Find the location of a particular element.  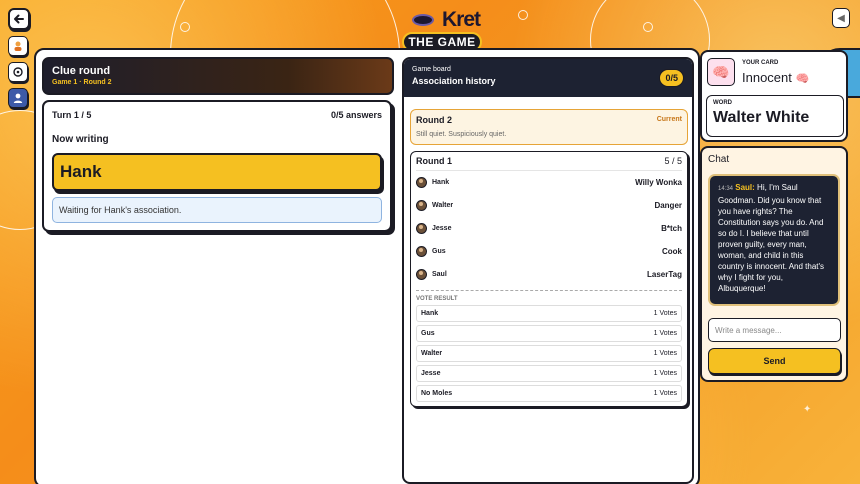

current-writer: Hank is located at coordinates (217, 172).